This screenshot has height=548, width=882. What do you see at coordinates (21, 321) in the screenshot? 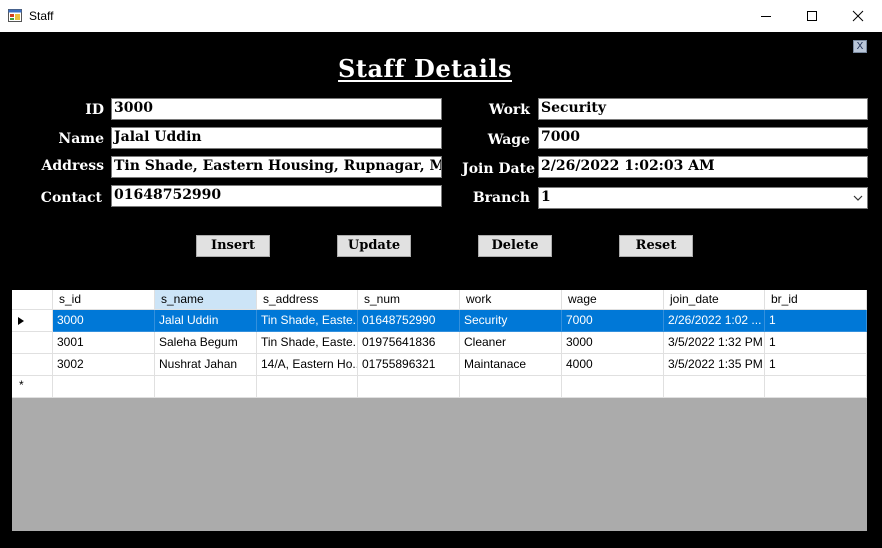
I see `current-row-icon` at bounding box center [21, 321].